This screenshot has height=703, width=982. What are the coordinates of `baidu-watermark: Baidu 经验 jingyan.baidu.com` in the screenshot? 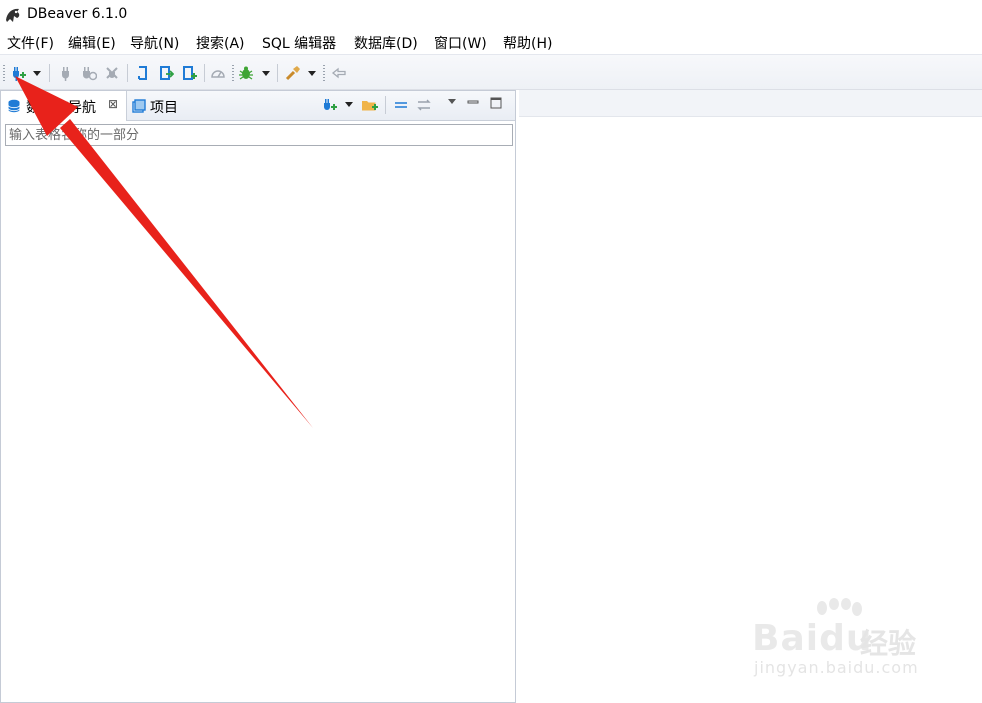 It's located at (847, 640).